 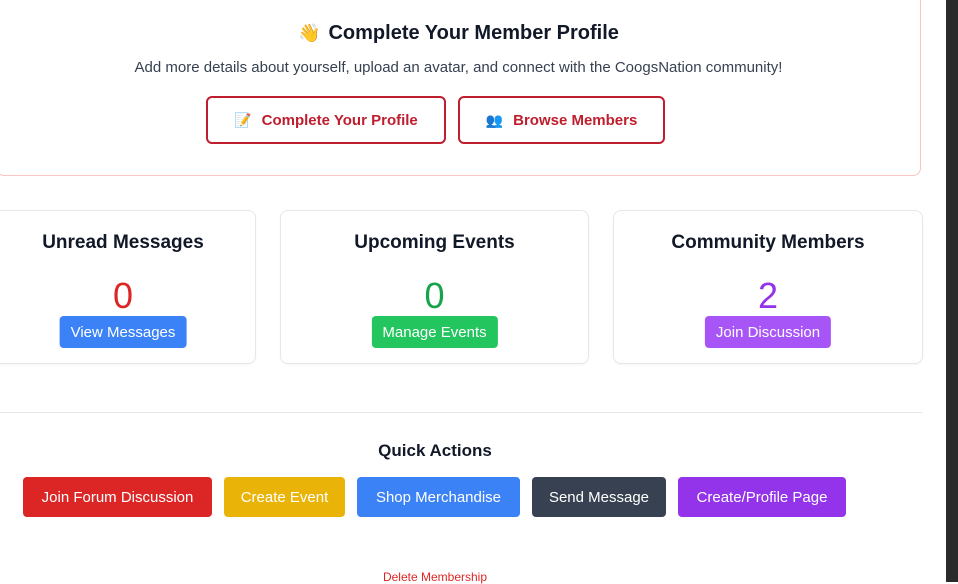 I want to click on unread-messages-card: Unread Messages 0 View Messages, so click(x=128, y=287).